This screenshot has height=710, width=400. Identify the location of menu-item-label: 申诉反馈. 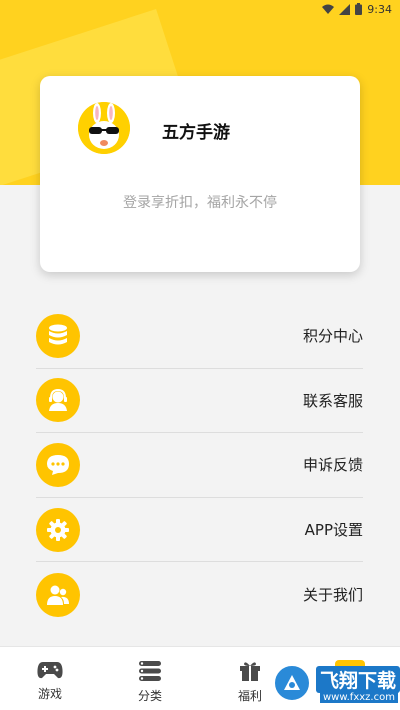
(332, 465).